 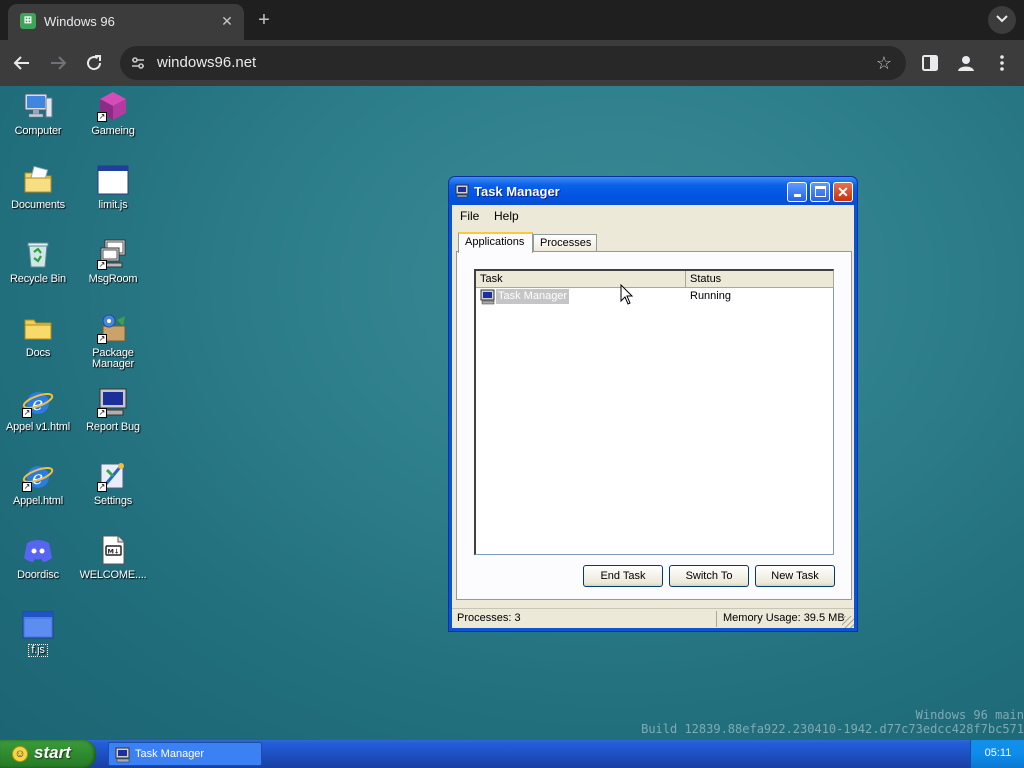 What do you see at coordinates (38, 205) in the screenshot?
I see `desktop-icon-label: Documents` at bounding box center [38, 205].